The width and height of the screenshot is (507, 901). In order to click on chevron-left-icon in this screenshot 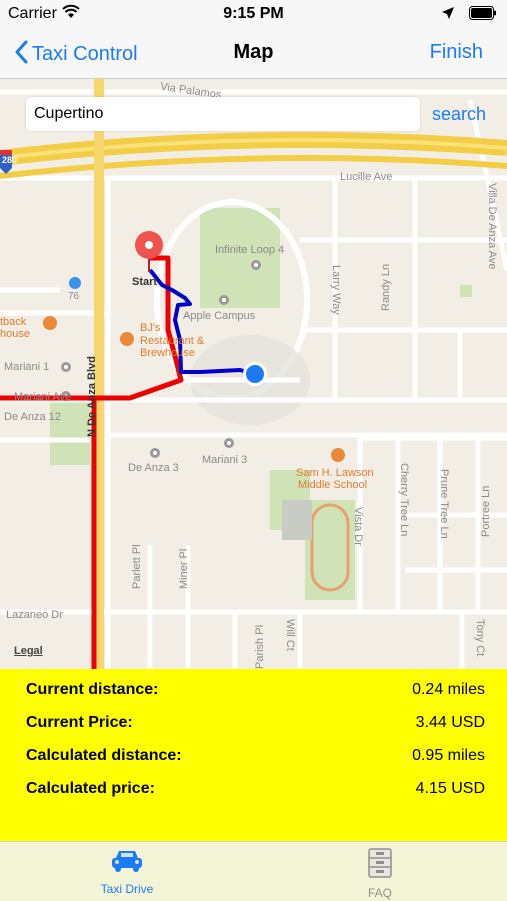, I will do `click(21, 54)`.